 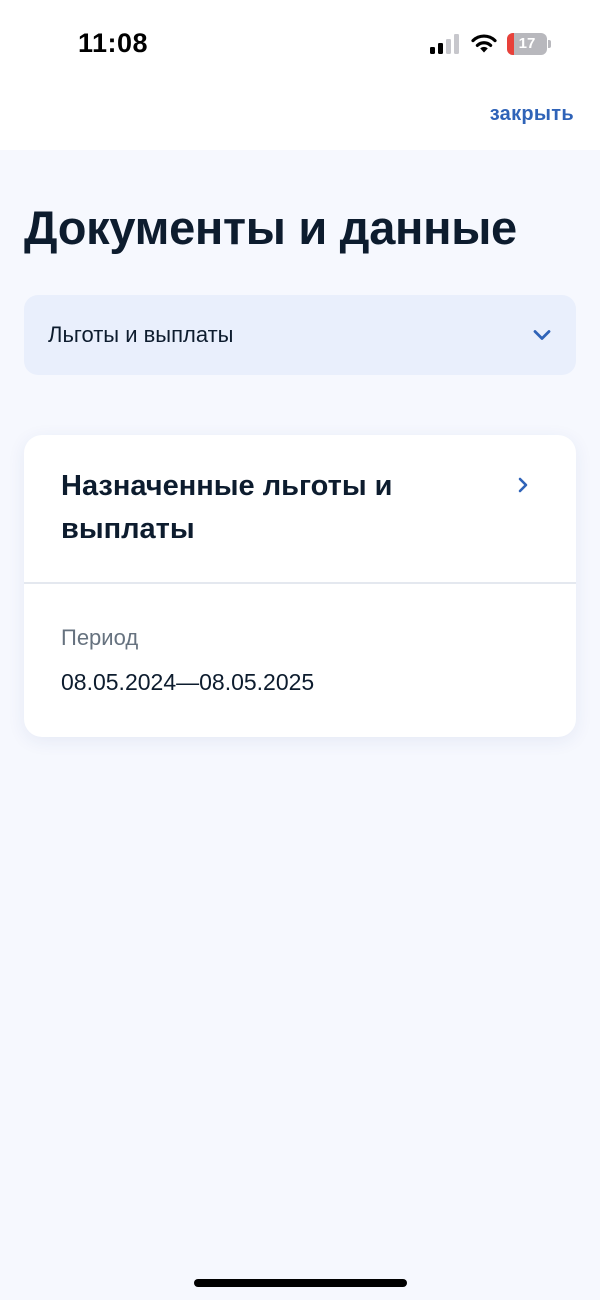 I want to click on battery-percent: 17, so click(x=527, y=43).